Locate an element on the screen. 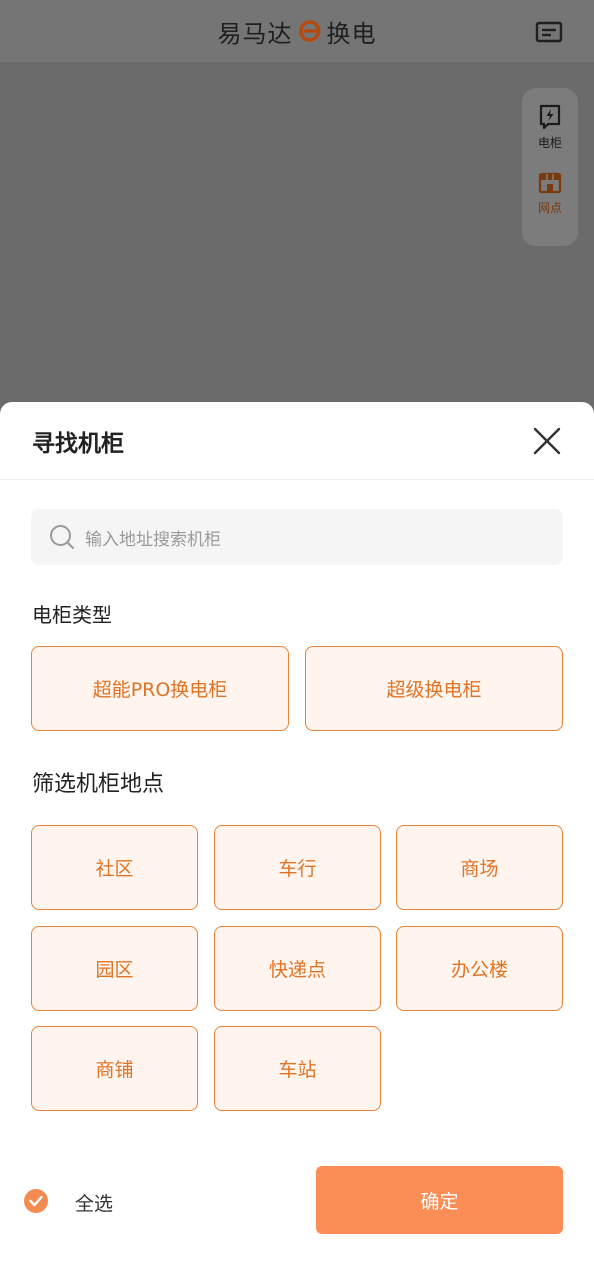 This screenshot has width=594, height=1280. search-icon is located at coordinates (62, 537).